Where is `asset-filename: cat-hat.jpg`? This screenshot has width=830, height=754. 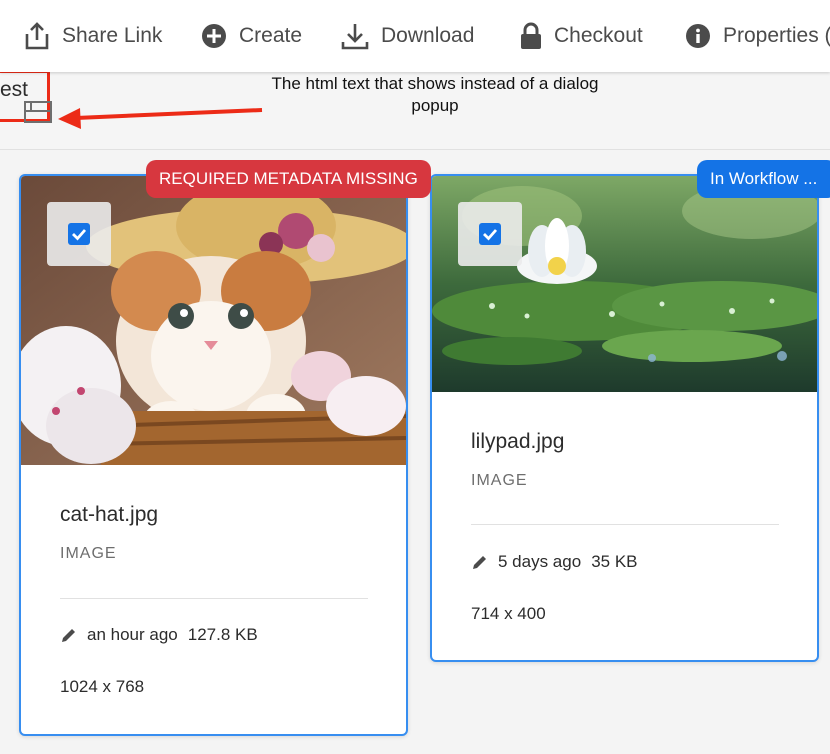 asset-filename: cat-hat.jpg is located at coordinates (109, 515).